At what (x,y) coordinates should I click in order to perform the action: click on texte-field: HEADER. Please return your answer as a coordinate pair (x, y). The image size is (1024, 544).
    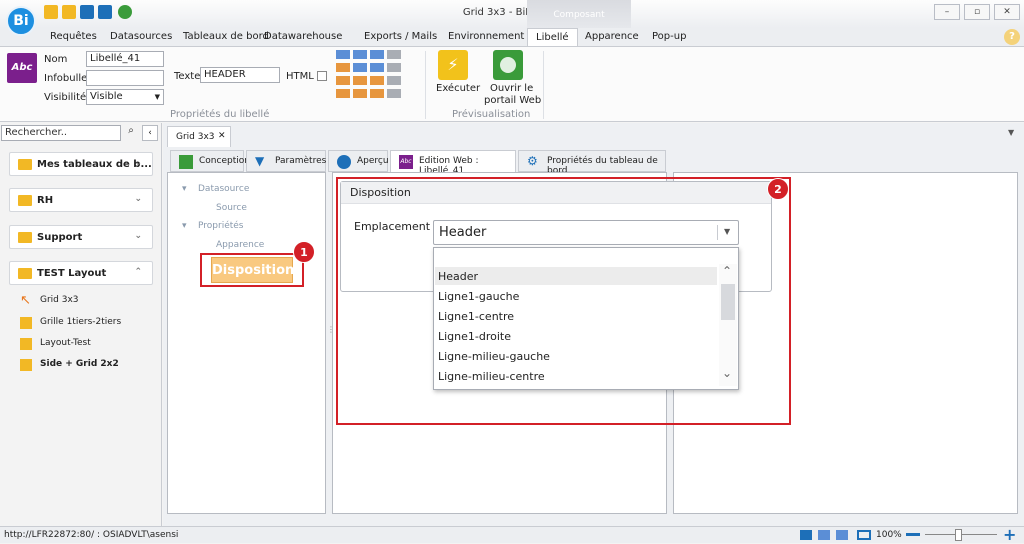
    Looking at the image, I should click on (240, 75).